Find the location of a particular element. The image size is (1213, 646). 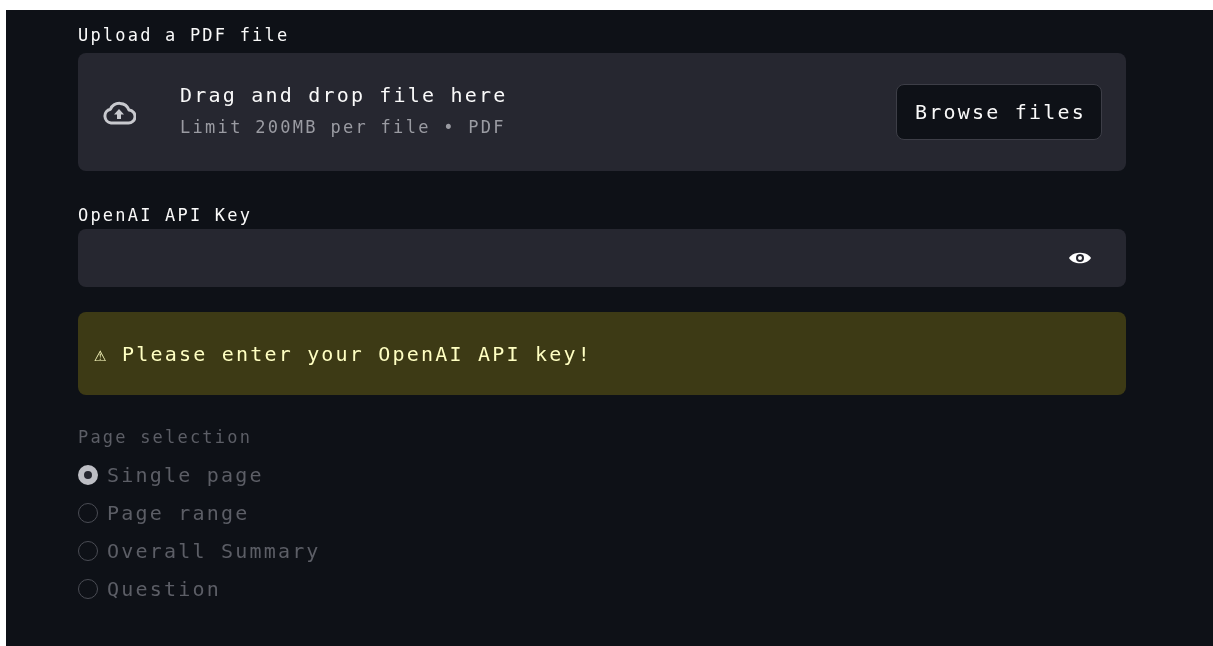

browse-files-button: Browse files is located at coordinates (999, 112).